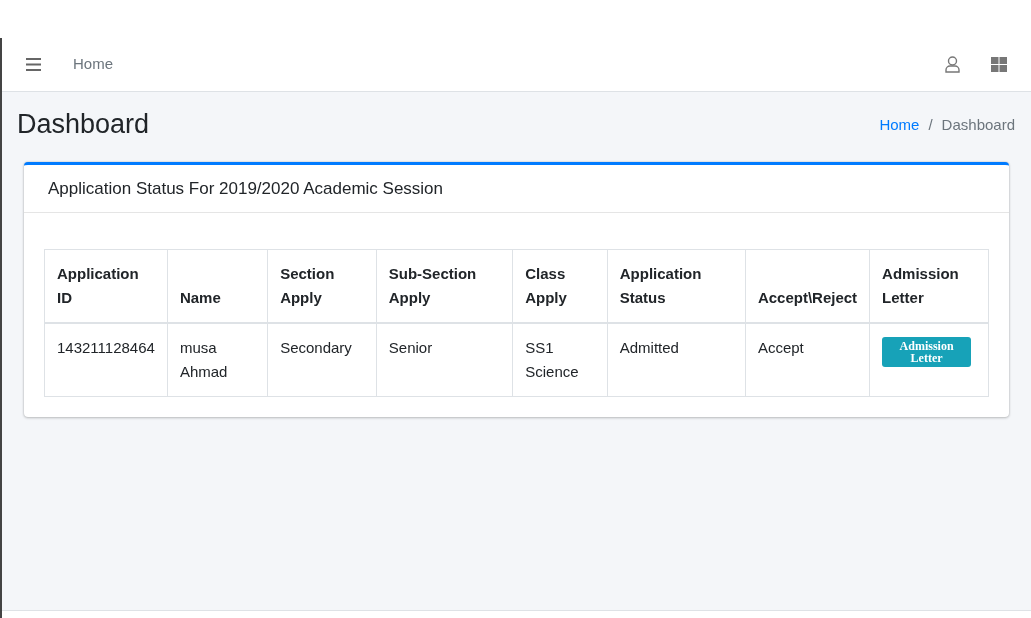 Image resolution: width=1031 pixels, height=618 pixels. Describe the element at coordinates (952, 64) in the screenshot. I see `user-icon` at that location.